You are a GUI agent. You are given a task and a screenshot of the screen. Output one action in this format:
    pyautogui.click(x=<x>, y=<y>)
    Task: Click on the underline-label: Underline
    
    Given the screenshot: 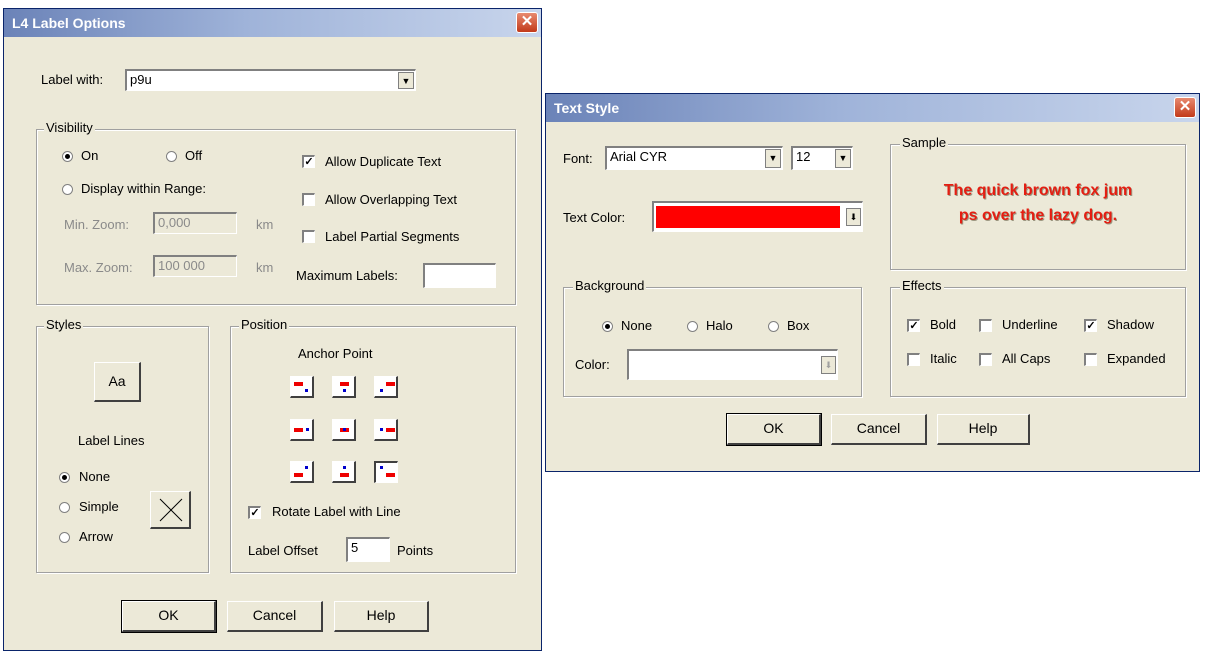 What is the action you would take?
    pyautogui.click(x=1030, y=324)
    